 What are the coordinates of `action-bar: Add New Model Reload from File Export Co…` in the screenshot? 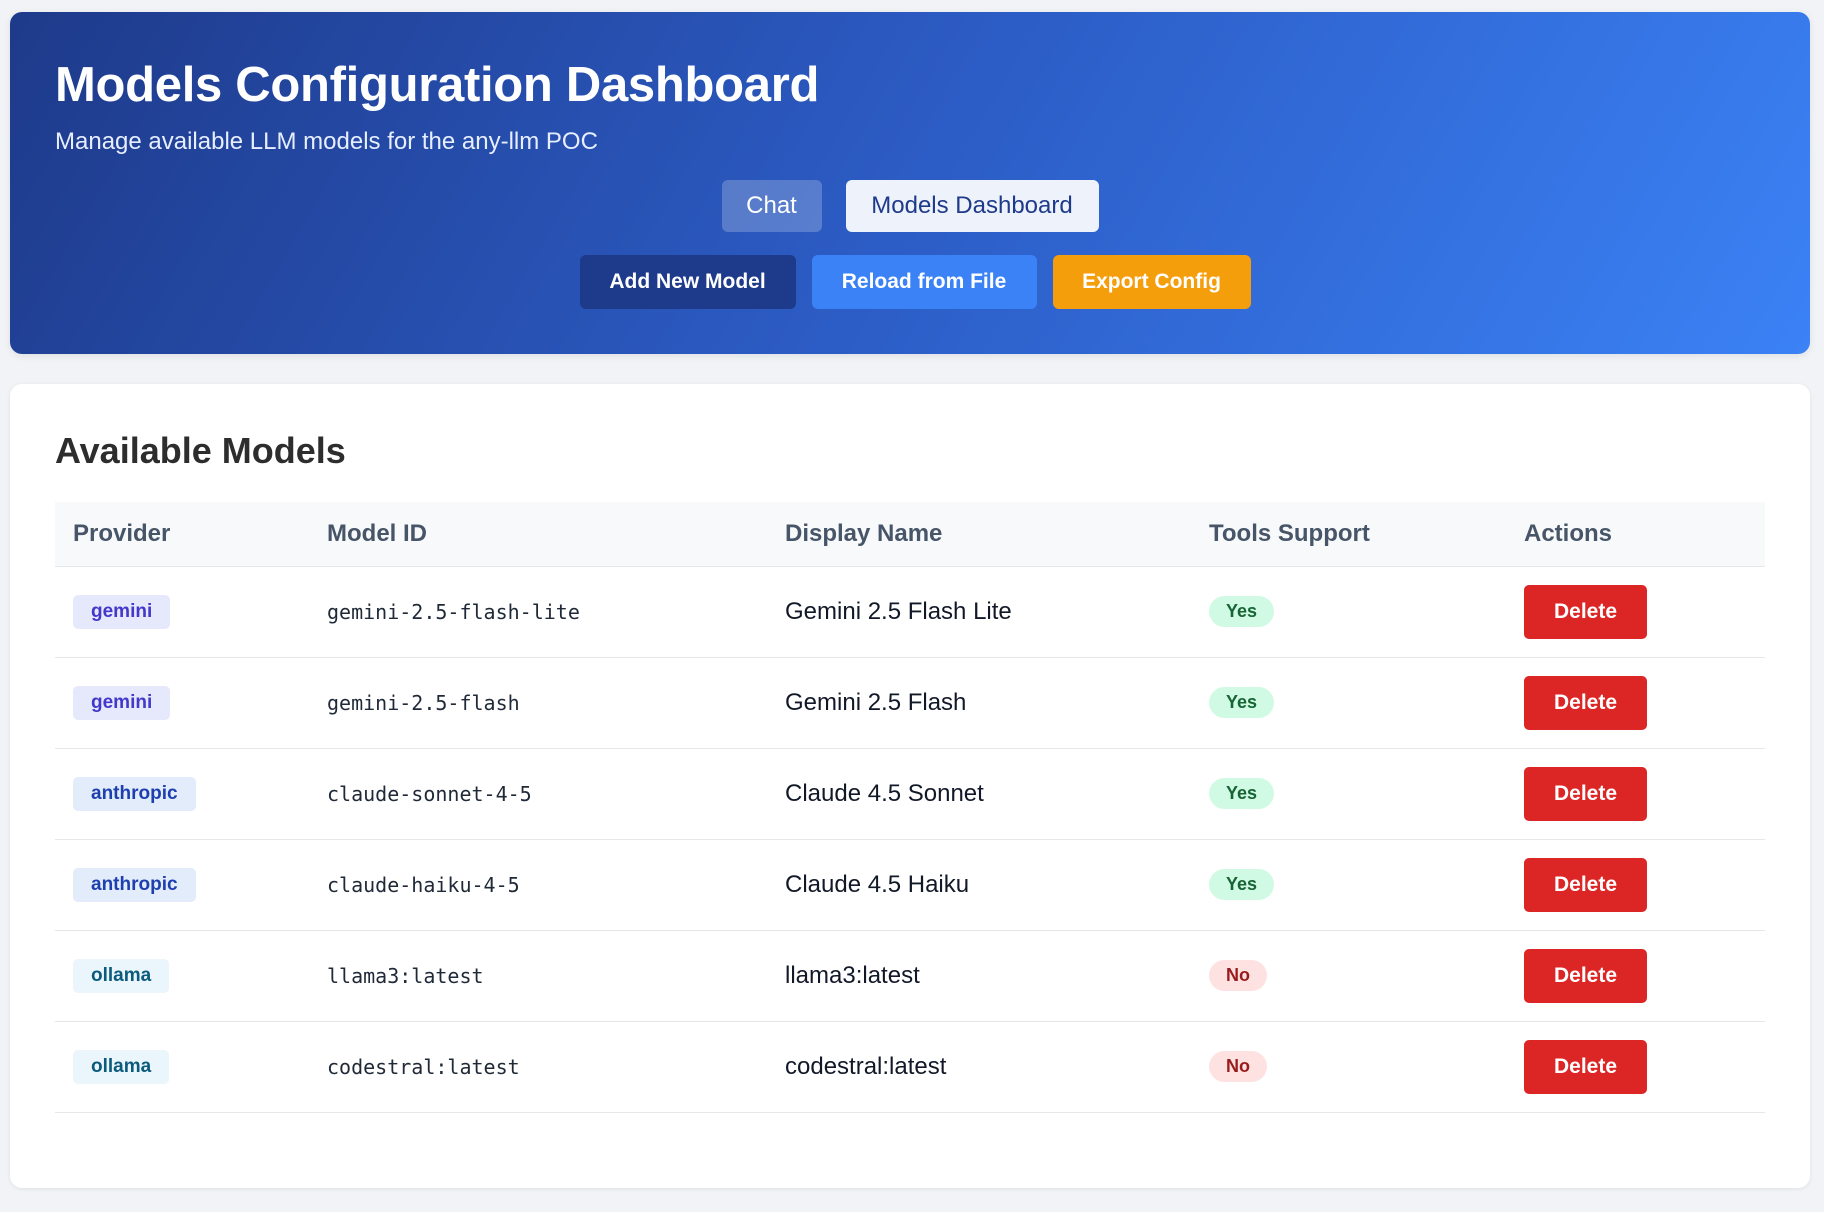 It's located at (910, 282).